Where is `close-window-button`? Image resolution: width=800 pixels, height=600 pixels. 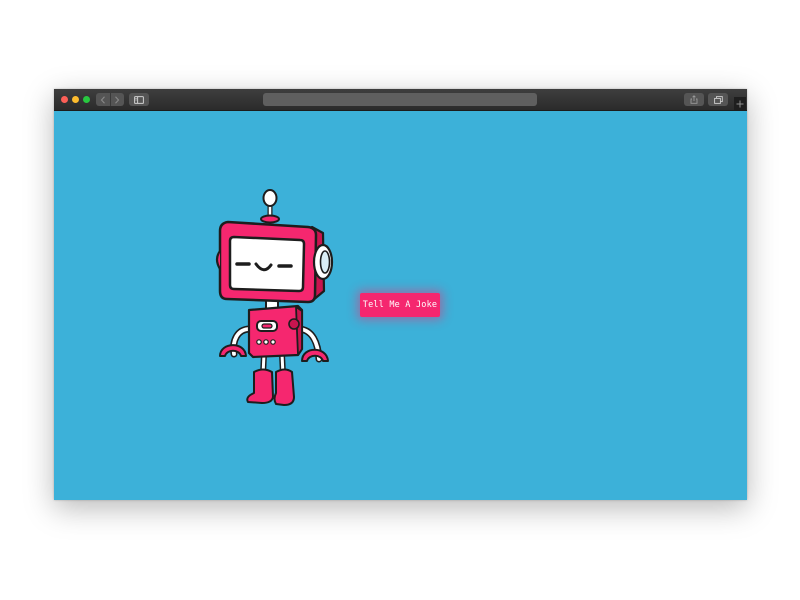 close-window-button is located at coordinates (64, 99).